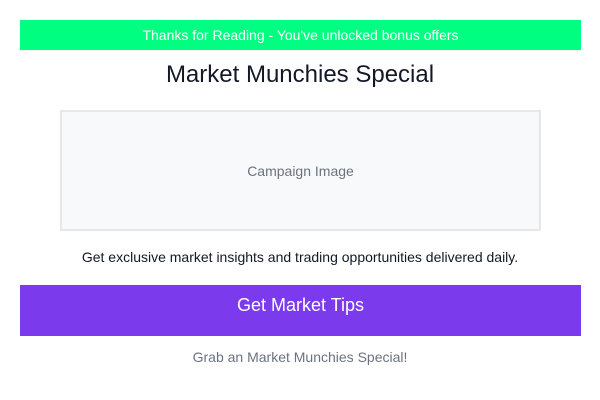 This screenshot has width=600, height=400. Describe the element at coordinates (300, 357) in the screenshot. I see `footer-tagline: Grab an Market Munchies Special!` at that location.